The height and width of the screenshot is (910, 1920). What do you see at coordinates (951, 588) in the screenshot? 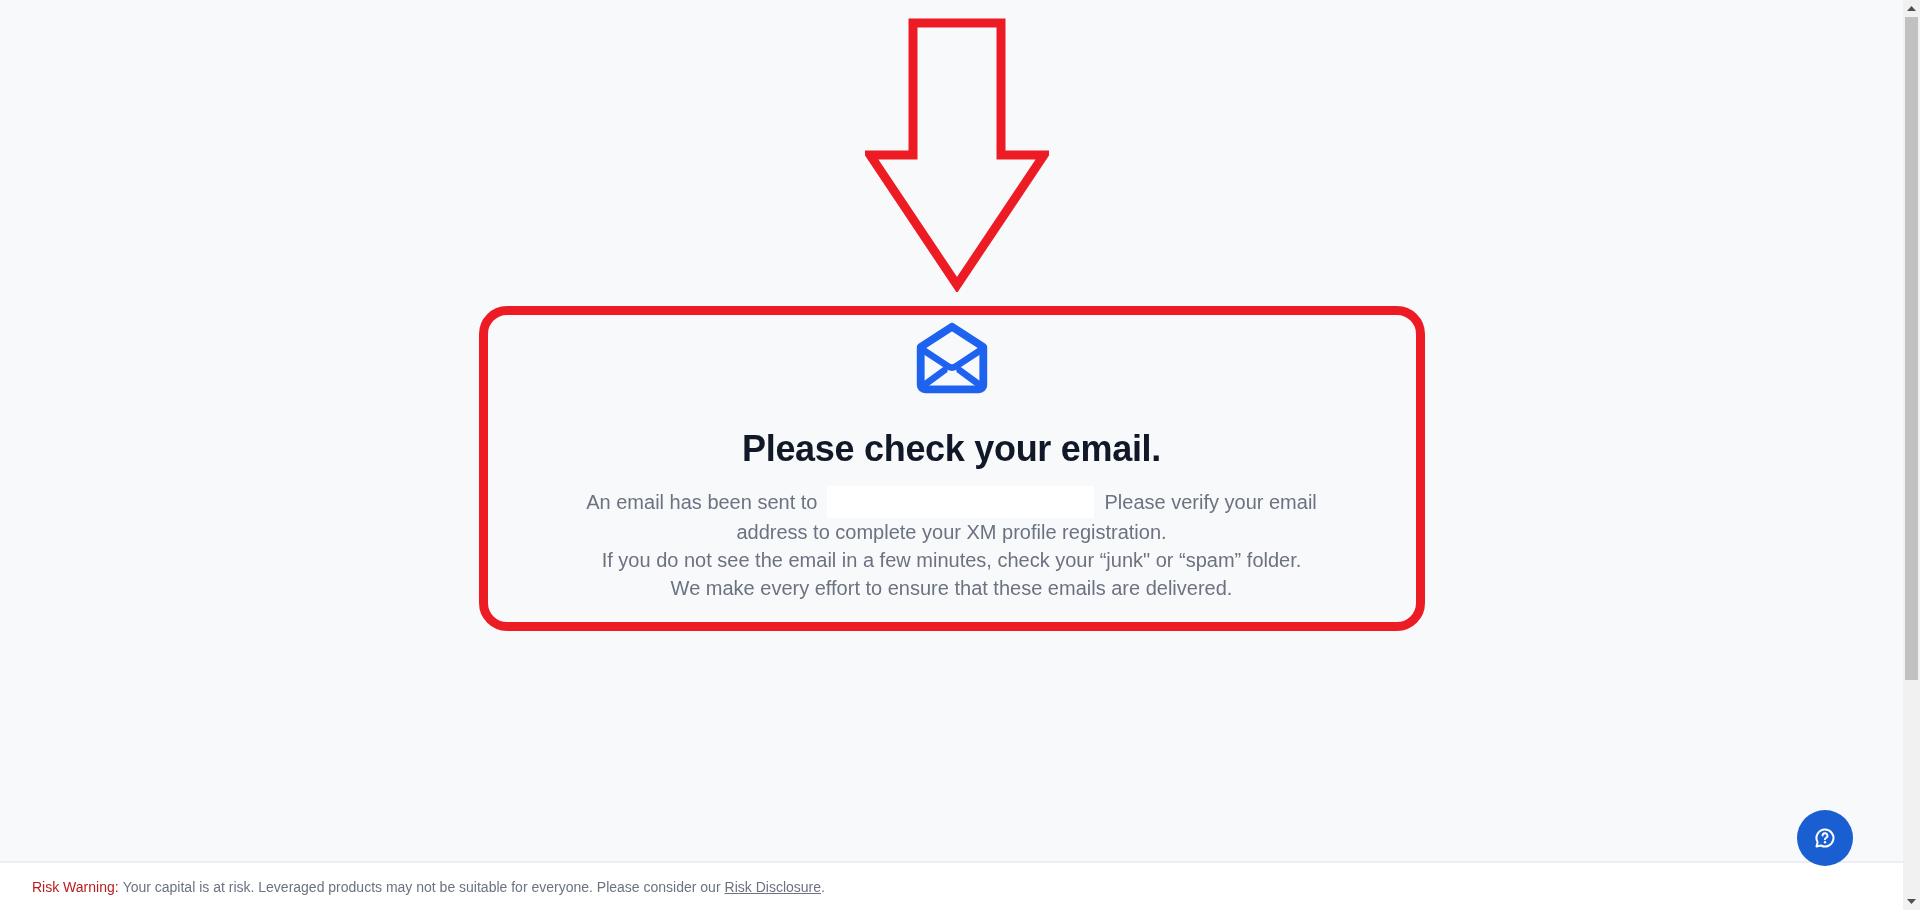
I see `note-text: We make every effort to ensure that these emails are delivered.` at bounding box center [951, 588].